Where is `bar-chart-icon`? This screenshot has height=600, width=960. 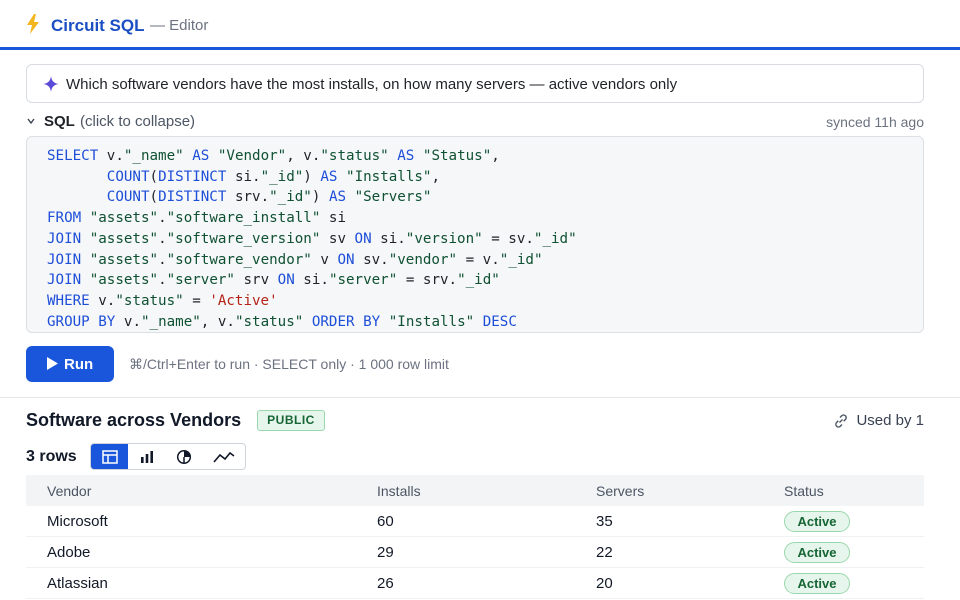
bar-chart-icon is located at coordinates (146, 456).